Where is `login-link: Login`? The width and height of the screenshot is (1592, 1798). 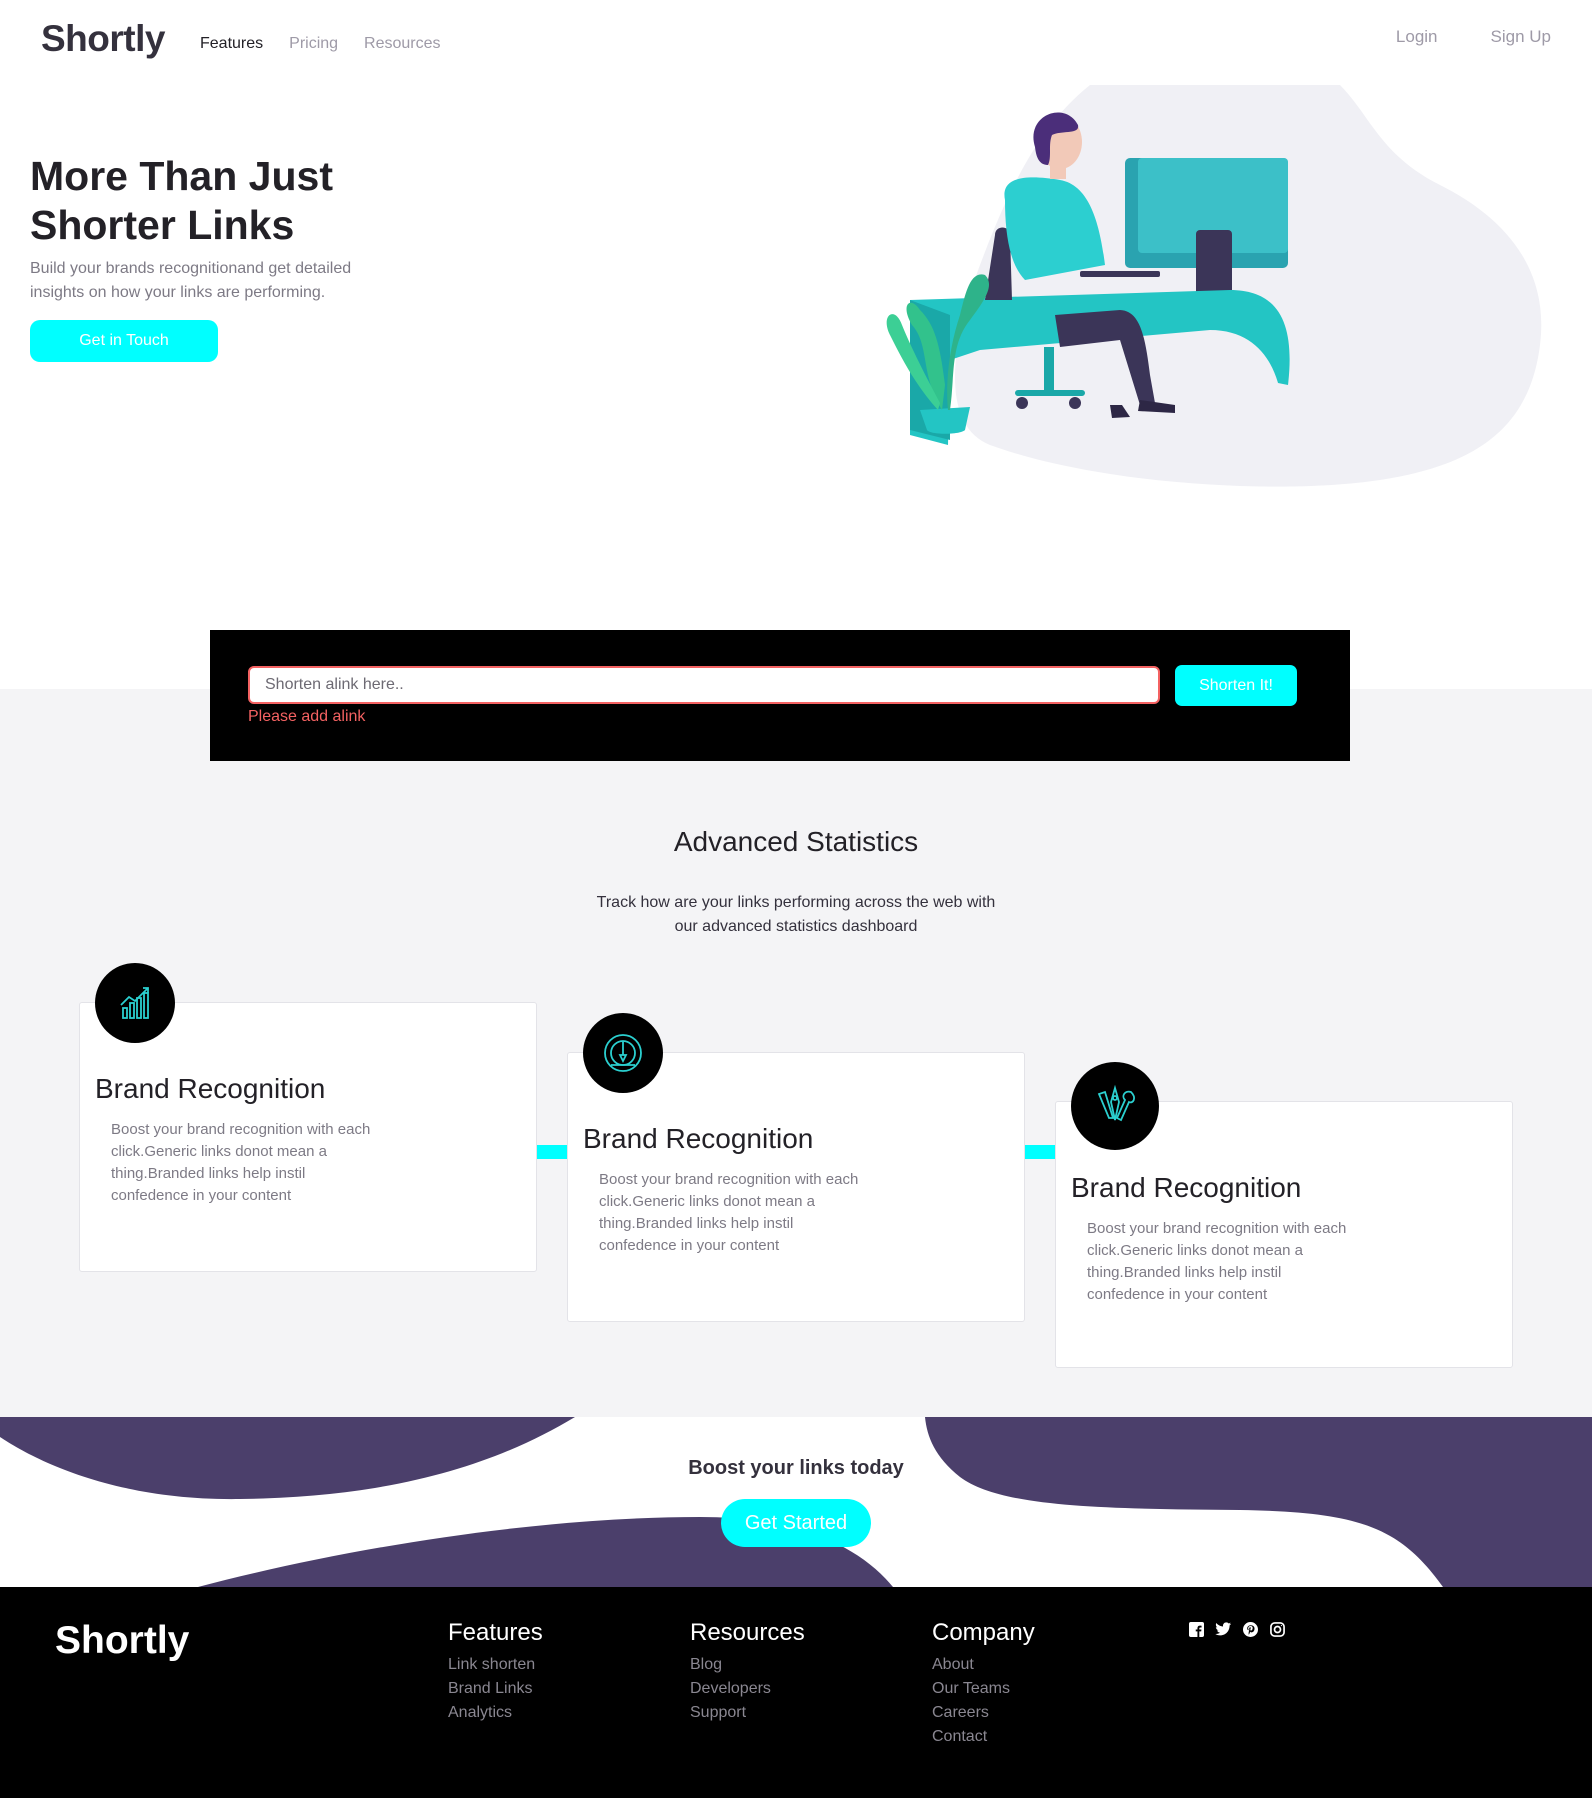
login-link: Login is located at coordinates (1417, 37).